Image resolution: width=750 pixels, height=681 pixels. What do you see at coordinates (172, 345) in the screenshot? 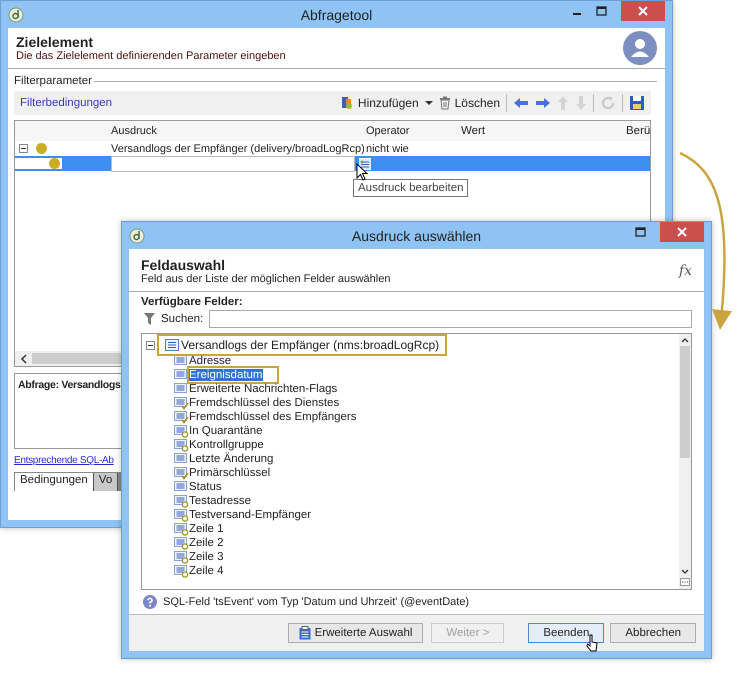
I see `list-icon` at bounding box center [172, 345].